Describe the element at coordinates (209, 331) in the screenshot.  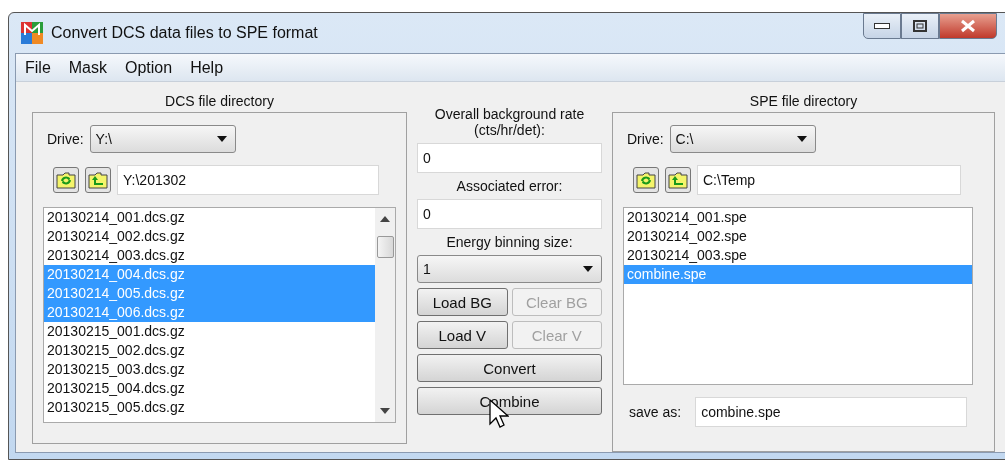
I see `list-entry: 20130215_001.dcs.gz` at that location.